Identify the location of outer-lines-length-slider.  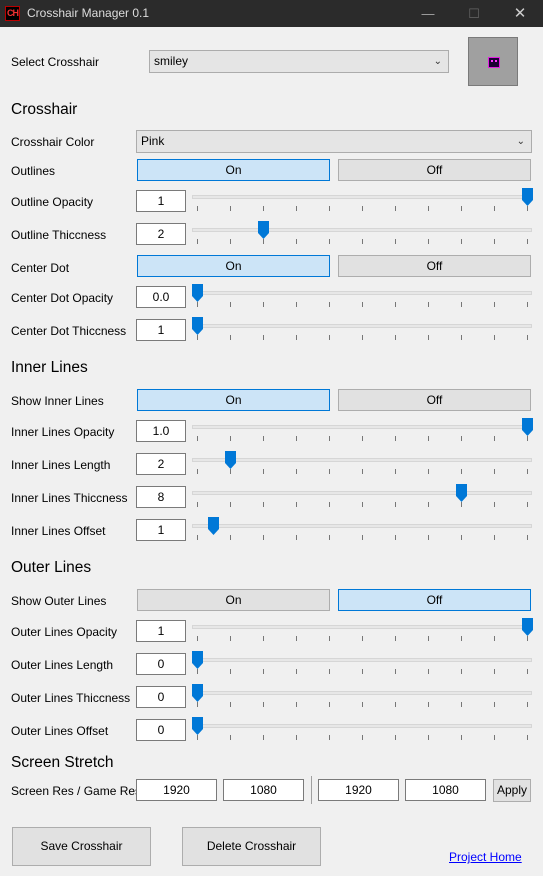
(361, 664).